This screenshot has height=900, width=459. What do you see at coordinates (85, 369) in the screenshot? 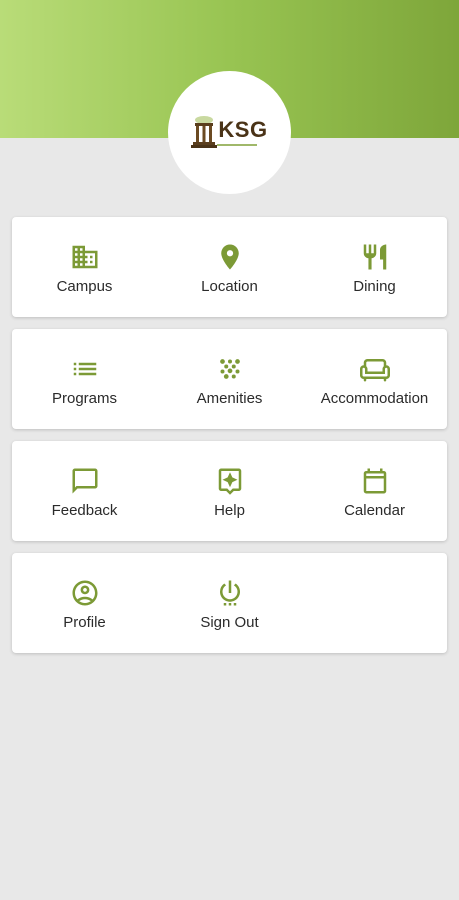
I see `list-icon` at bounding box center [85, 369].